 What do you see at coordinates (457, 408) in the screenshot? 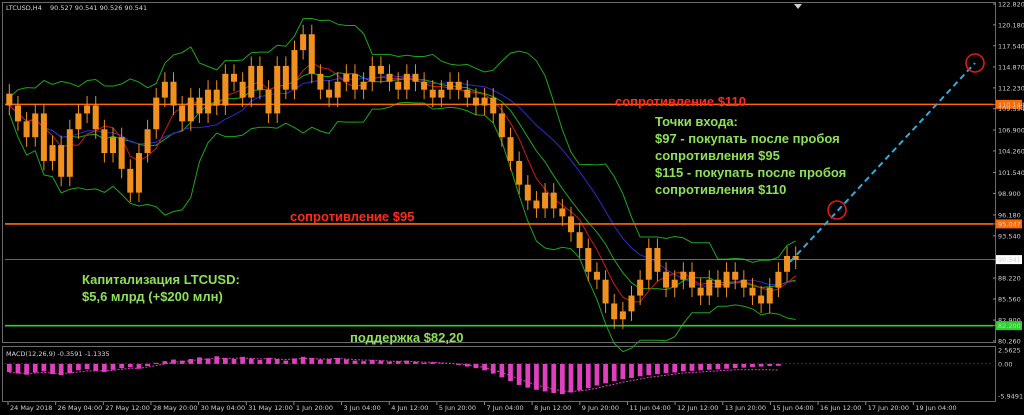
I see `time-tick-label: 5 Jun 20:00` at bounding box center [457, 408].